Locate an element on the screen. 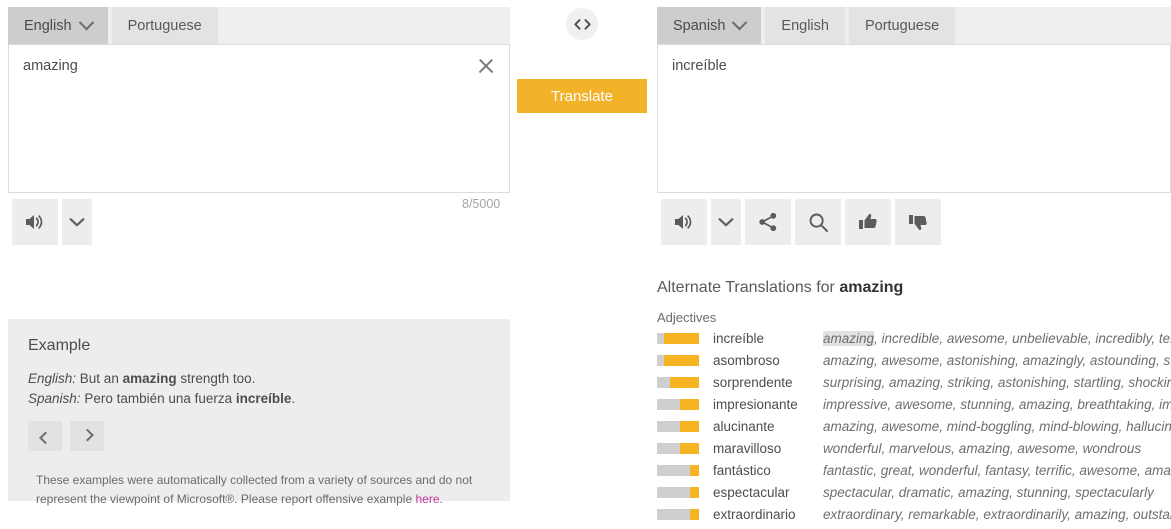  example-spanish-pre: Pero también una fuerza is located at coordinates (160, 399).